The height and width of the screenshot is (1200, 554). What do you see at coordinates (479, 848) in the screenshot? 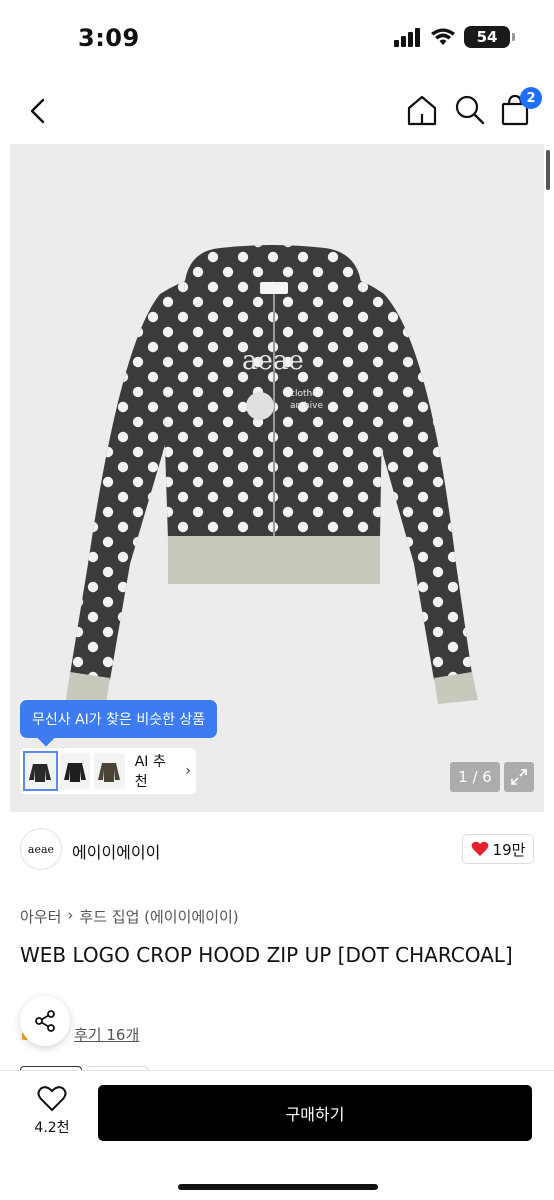
I see `heart-filled-icon` at bounding box center [479, 848].